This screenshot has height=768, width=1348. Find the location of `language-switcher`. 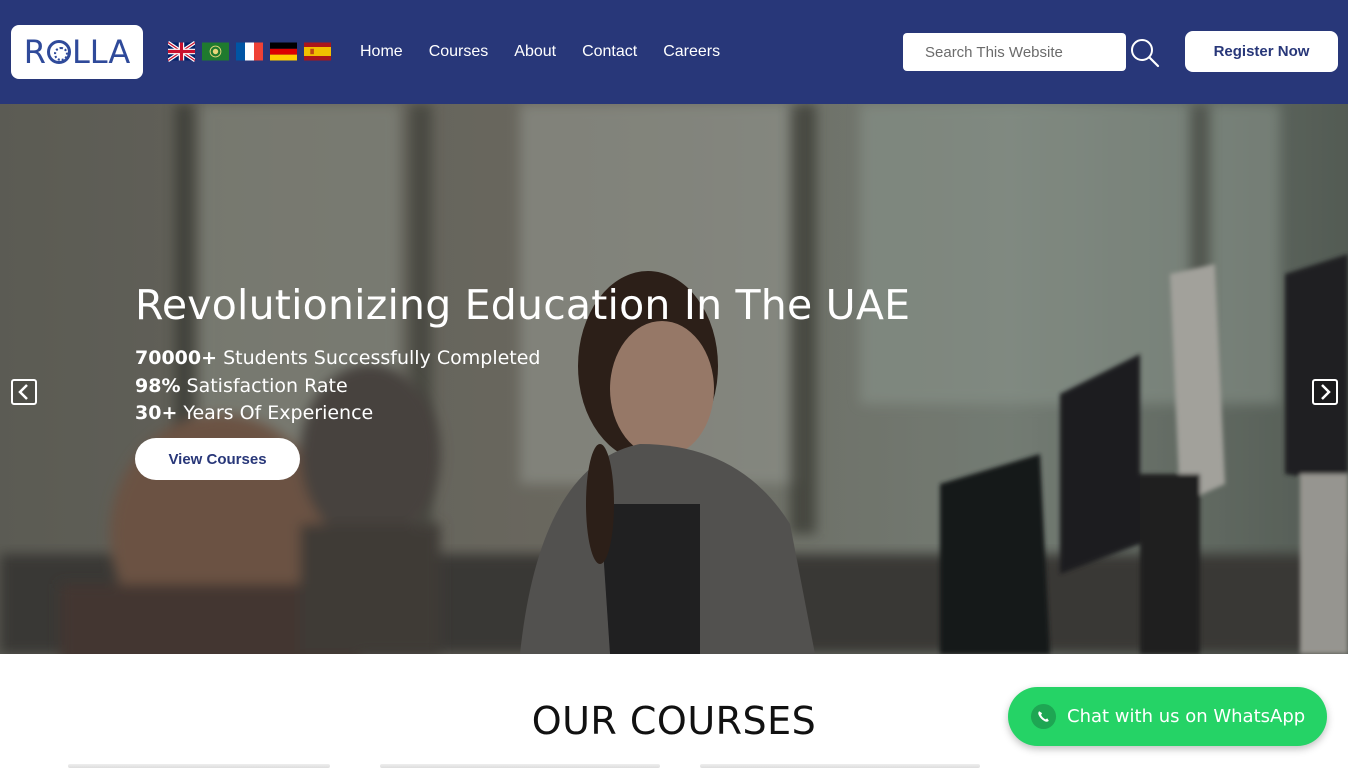

language-switcher is located at coordinates (249, 51).